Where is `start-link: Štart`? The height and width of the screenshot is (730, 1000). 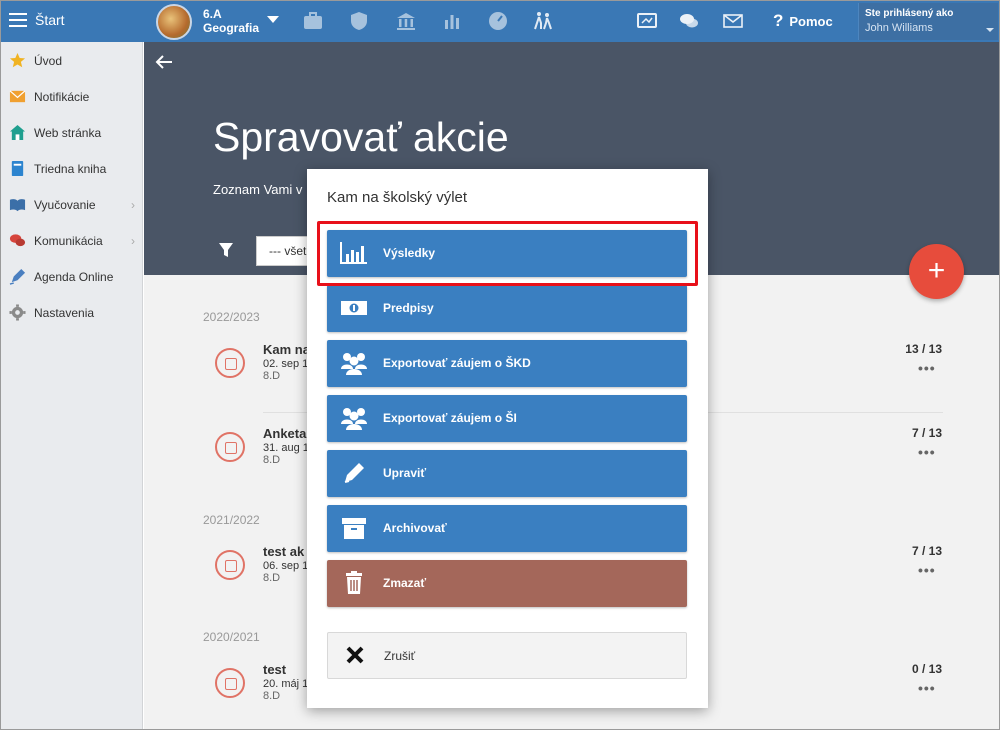 start-link: Štart is located at coordinates (50, 20).